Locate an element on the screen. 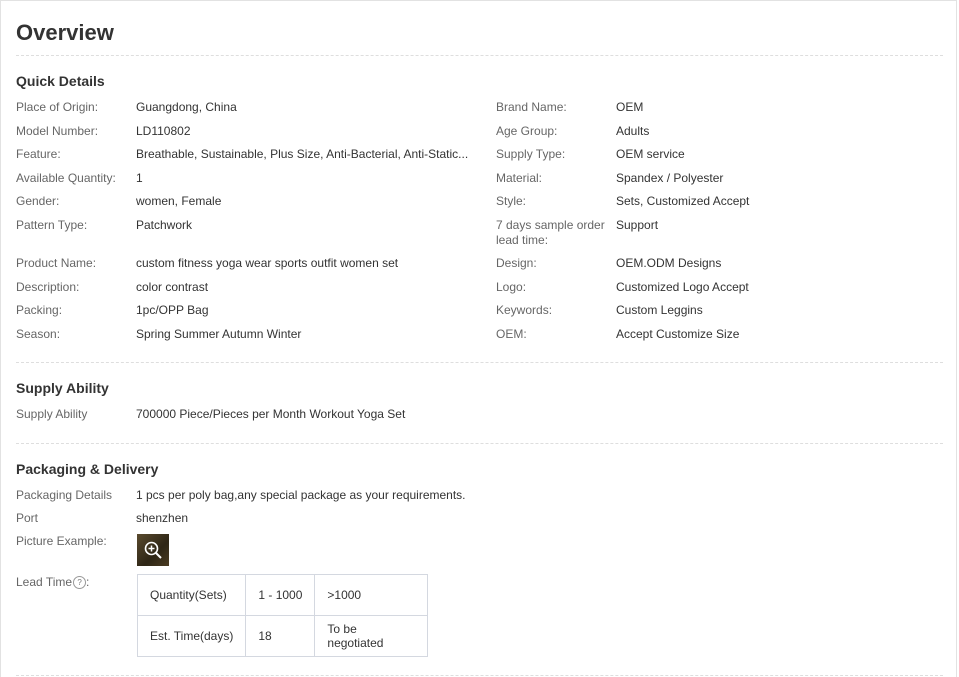  detail-label: Material: is located at coordinates (519, 178).